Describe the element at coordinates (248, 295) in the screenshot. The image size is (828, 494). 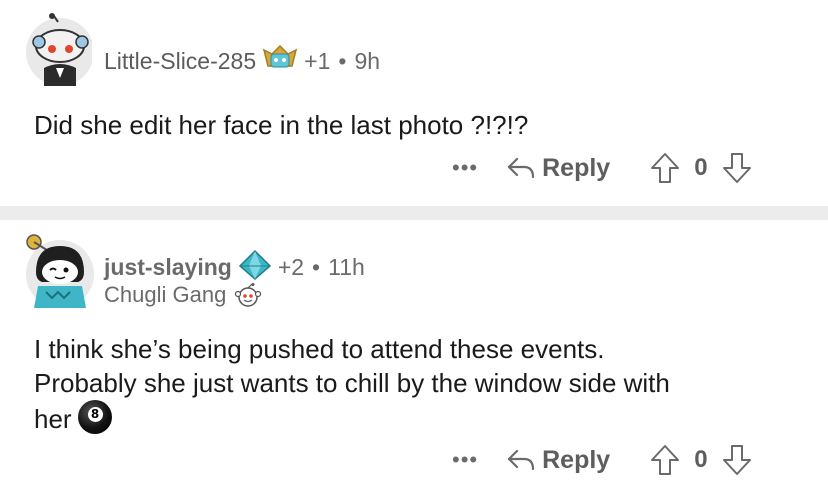
I see `snoo-face-icon` at that location.